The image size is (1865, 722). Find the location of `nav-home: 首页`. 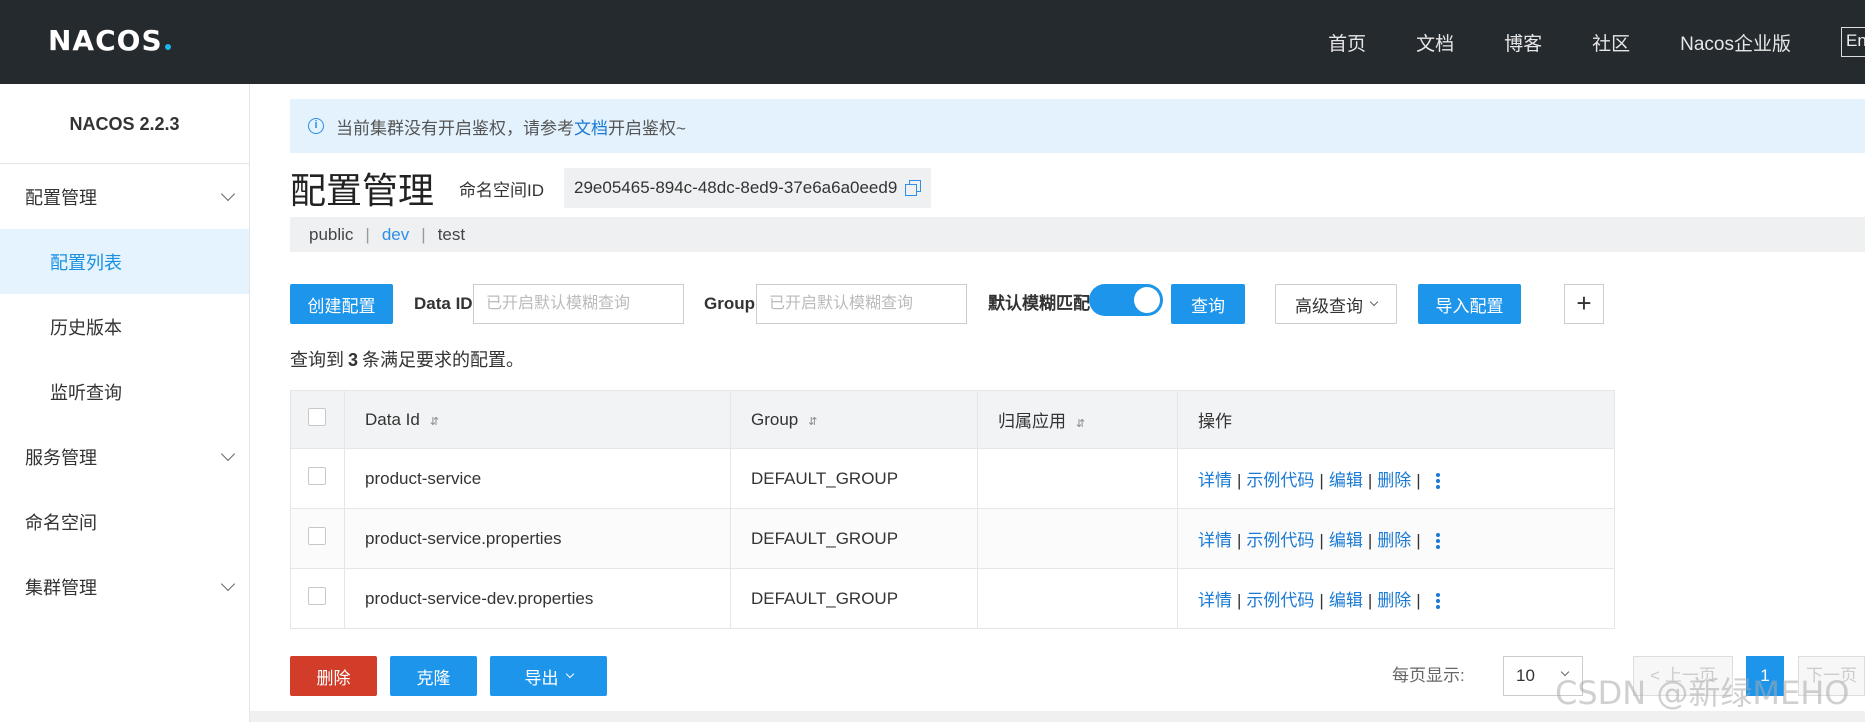

nav-home: 首页 is located at coordinates (1347, 42).